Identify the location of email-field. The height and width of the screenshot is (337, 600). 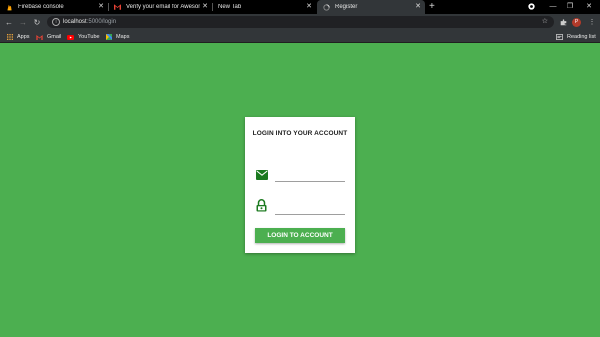
(310, 176).